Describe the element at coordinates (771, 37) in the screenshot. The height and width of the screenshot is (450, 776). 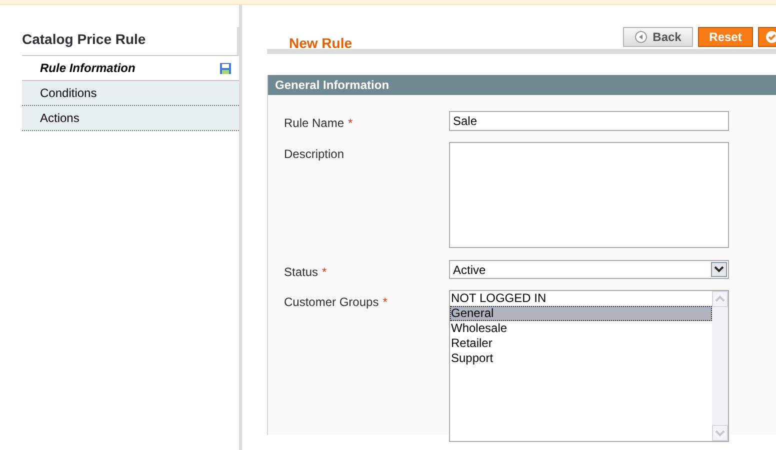
I see `checkmark-icon` at that location.